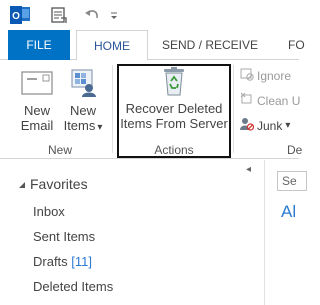 Image resolution: width=320 pixels, height=305 pixels. I want to click on collapse-triangle-icon, so click(22, 184).